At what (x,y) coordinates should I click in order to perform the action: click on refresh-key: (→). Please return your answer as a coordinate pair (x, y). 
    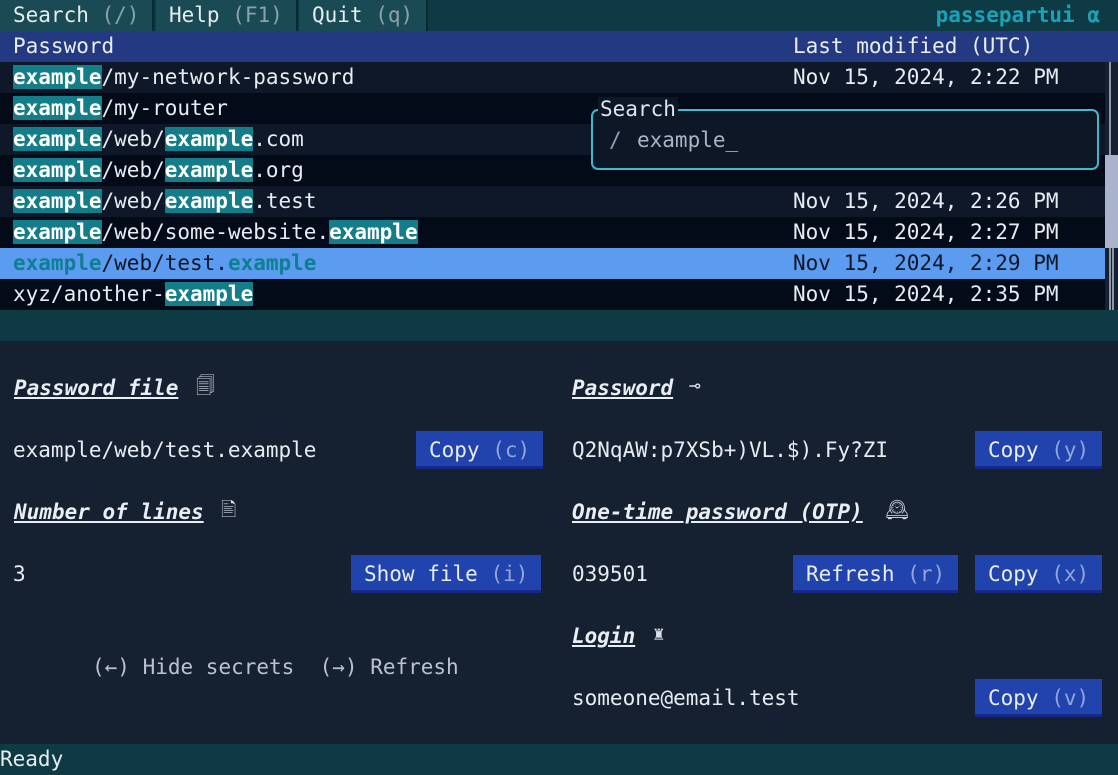
    Looking at the image, I should click on (338, 667).